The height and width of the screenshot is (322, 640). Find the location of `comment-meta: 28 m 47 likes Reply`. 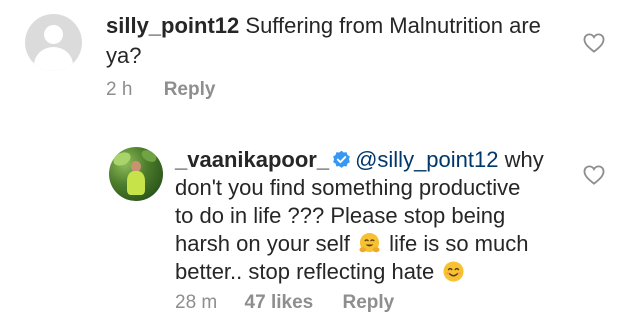

comment-meta: 28 m 47 likes Reply is located at coordinates (284, 303).